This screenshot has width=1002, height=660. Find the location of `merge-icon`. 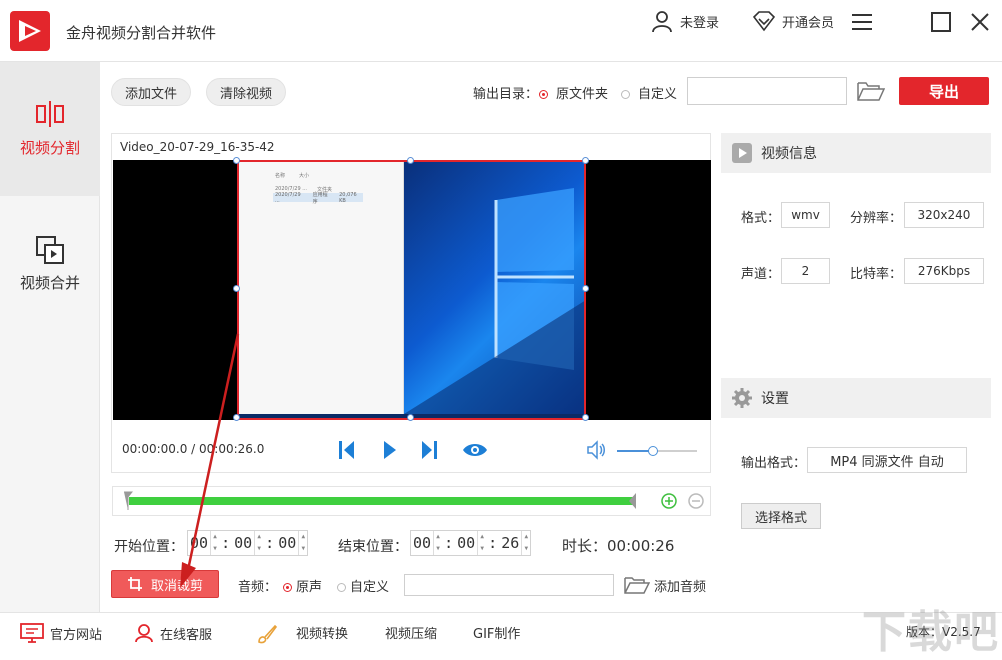

merge-icon is located at coordinates (50, 250).